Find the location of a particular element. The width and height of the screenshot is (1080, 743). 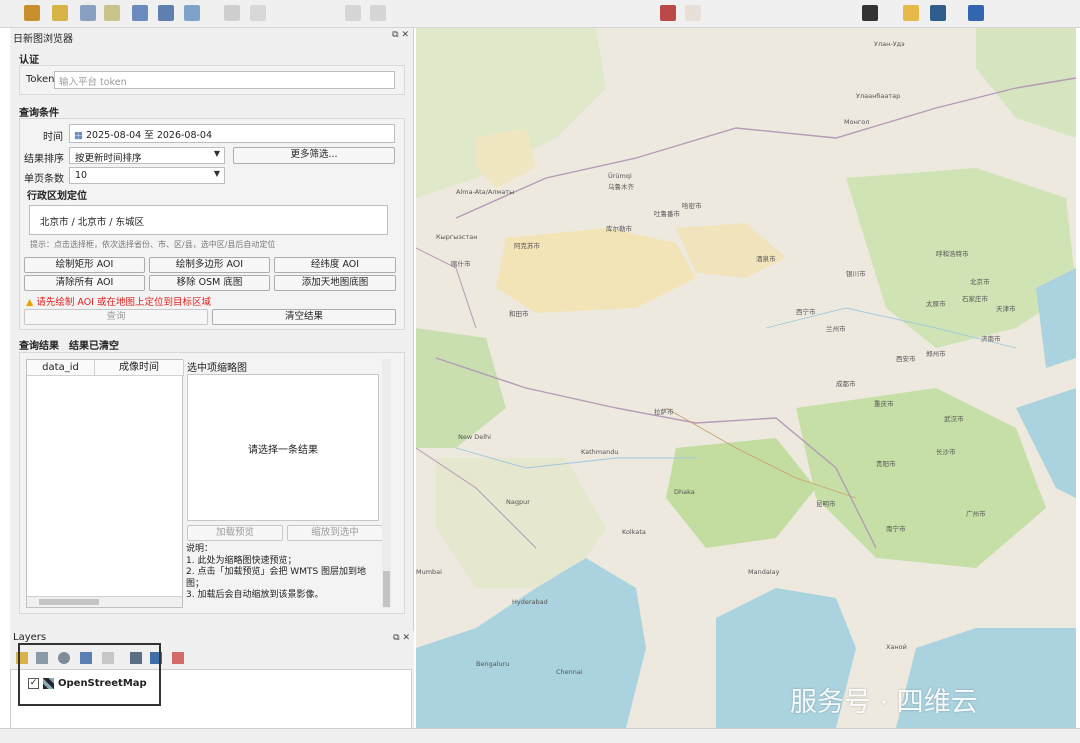

draw-polygon-aoi-button: 绘制多边形 AOI is located at coordinates (209, 265).